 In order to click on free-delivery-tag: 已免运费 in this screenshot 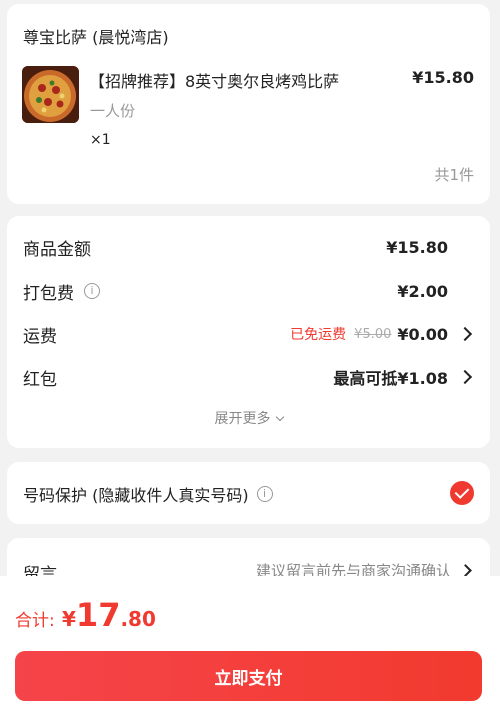, I will do `click(318, 335)`.